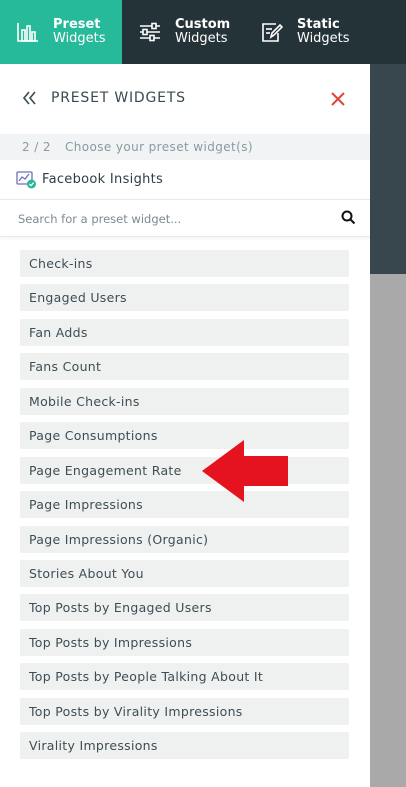  I want to click on background-overlay-grey, so click(388, 530).